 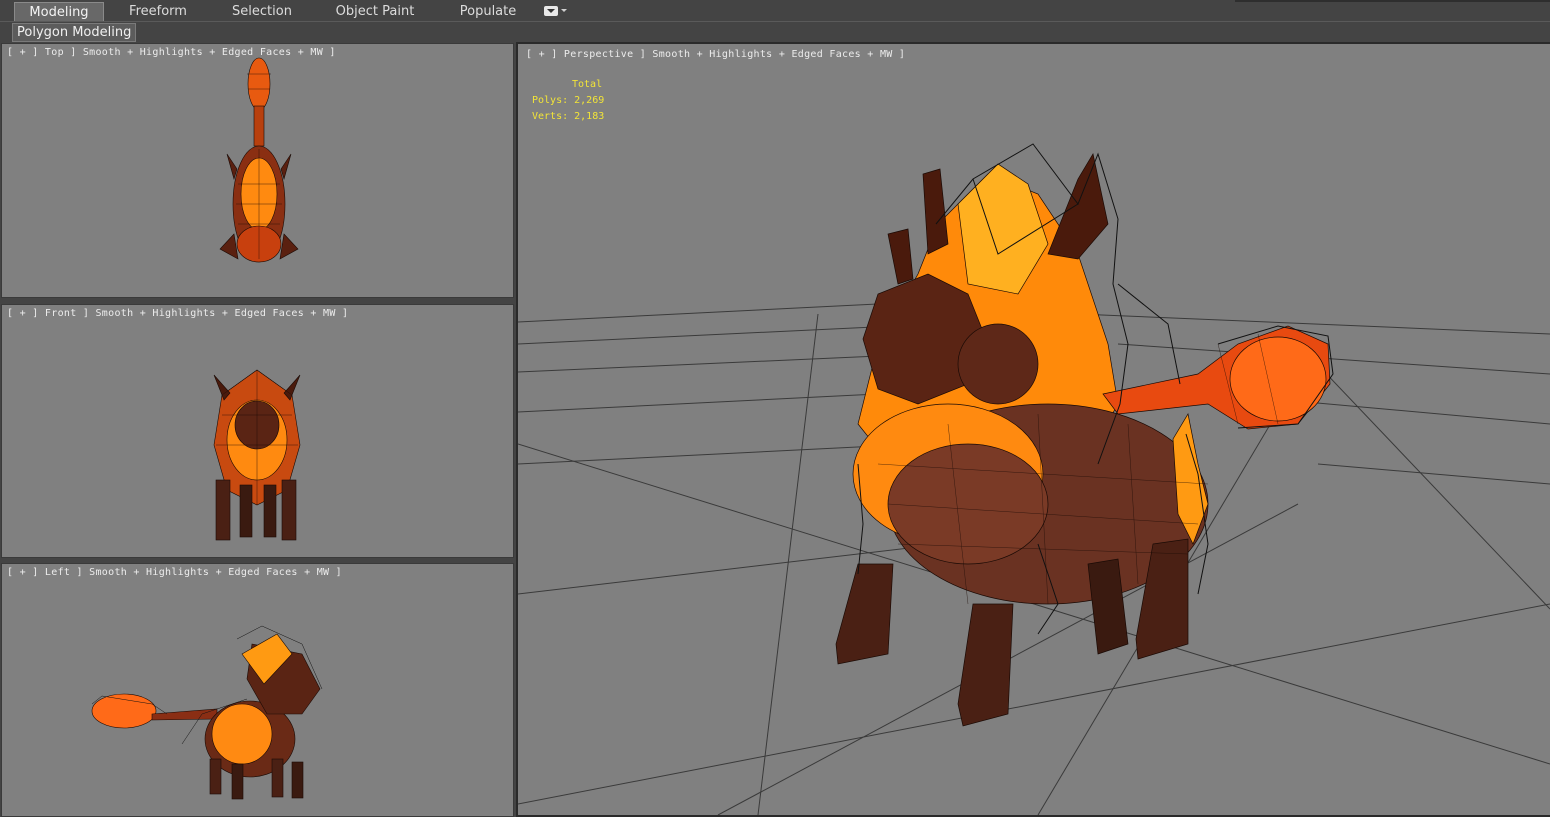 What do you see at coordinates (564, 10) in the screenshot?
I see `caret-down-icon` at bounding box center [564, 10].